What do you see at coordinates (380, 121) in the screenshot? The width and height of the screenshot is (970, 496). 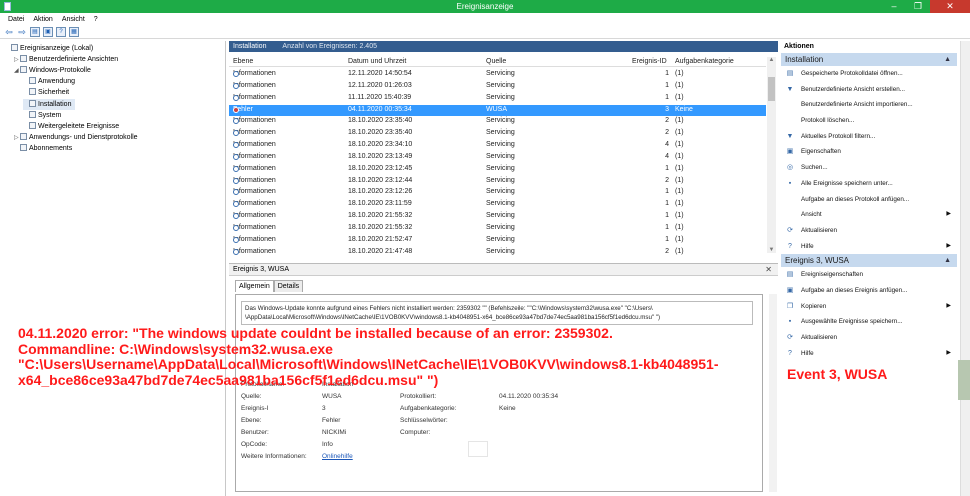 I see `cell-datum: 18.10.2020 23:35:40` at bounding box center [380, 121].